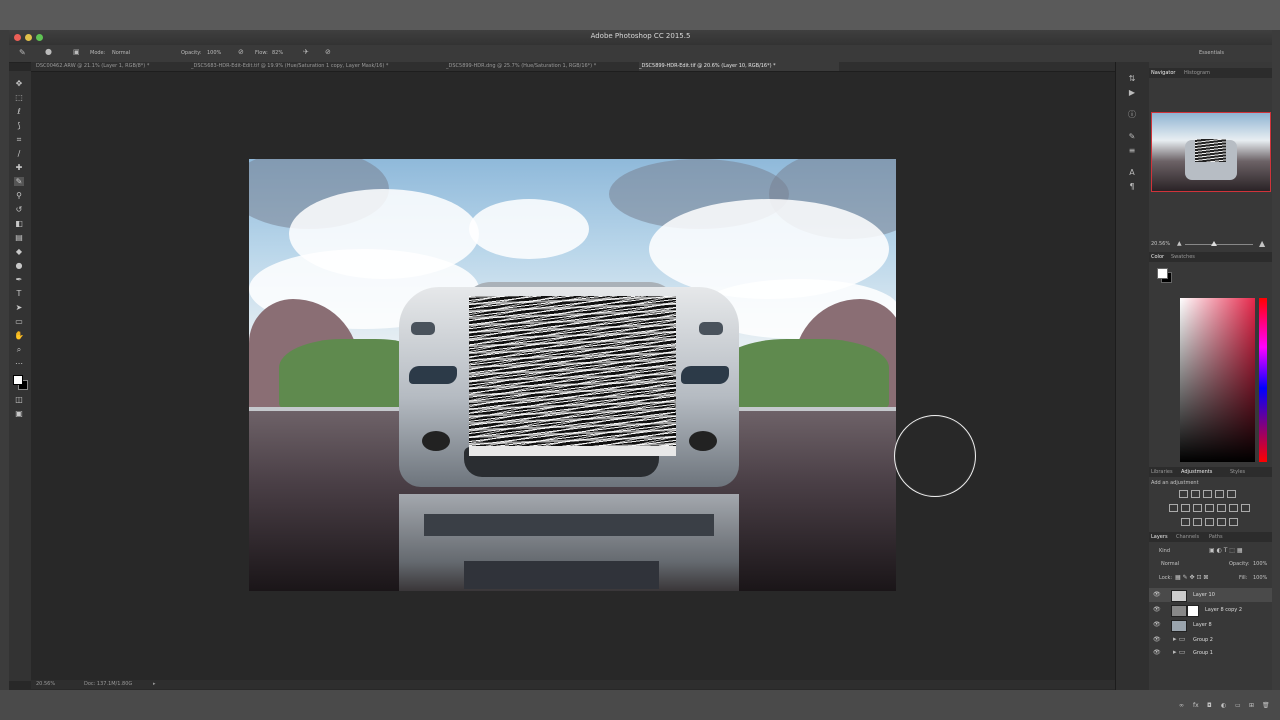 The height and width of the screenshot is (720, 1280). Describe the element at coordinates (121, 53) in the screenshot. I see `mode-select: Normal` at that location.